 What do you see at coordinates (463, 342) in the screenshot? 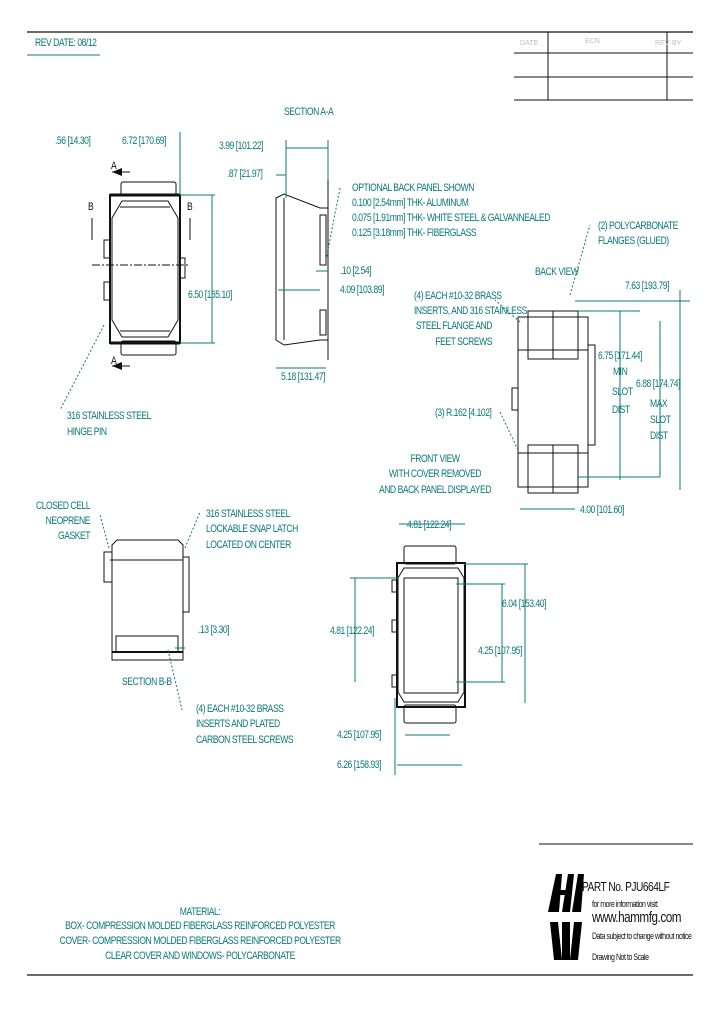
I see `callout-brass-flange-4: FEET SCREWS` at bounding box center [463, 342].